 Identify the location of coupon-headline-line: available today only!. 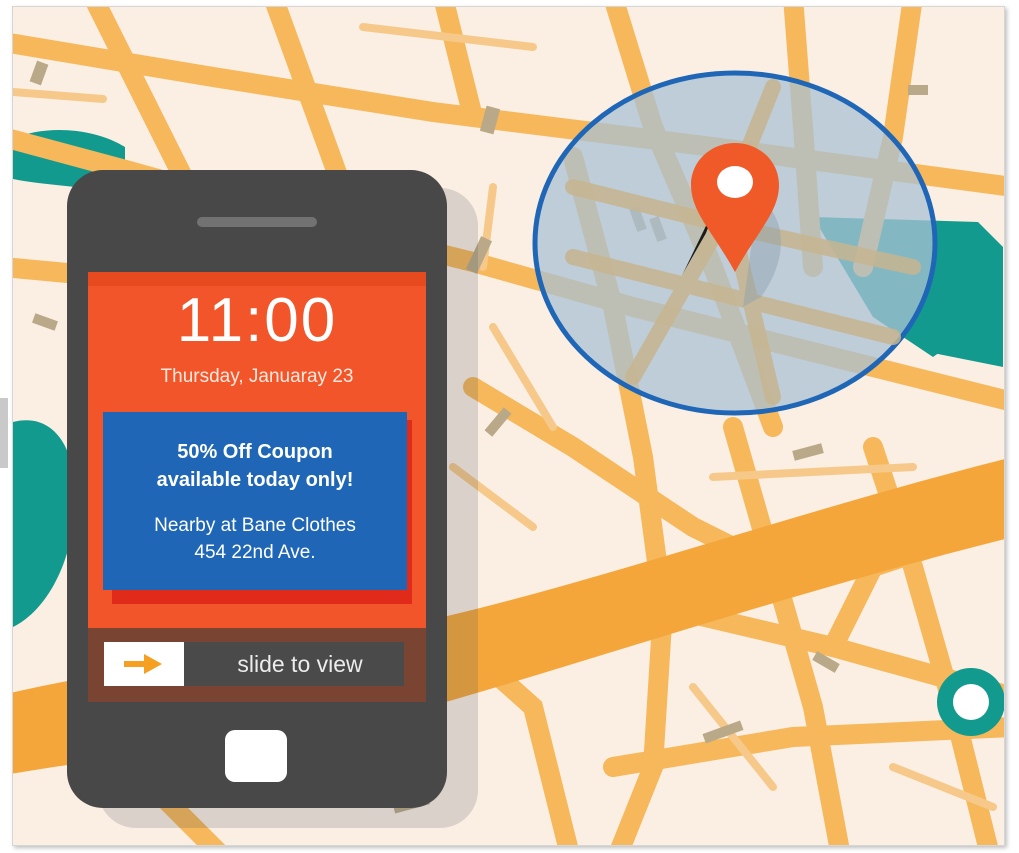
(255, 480).